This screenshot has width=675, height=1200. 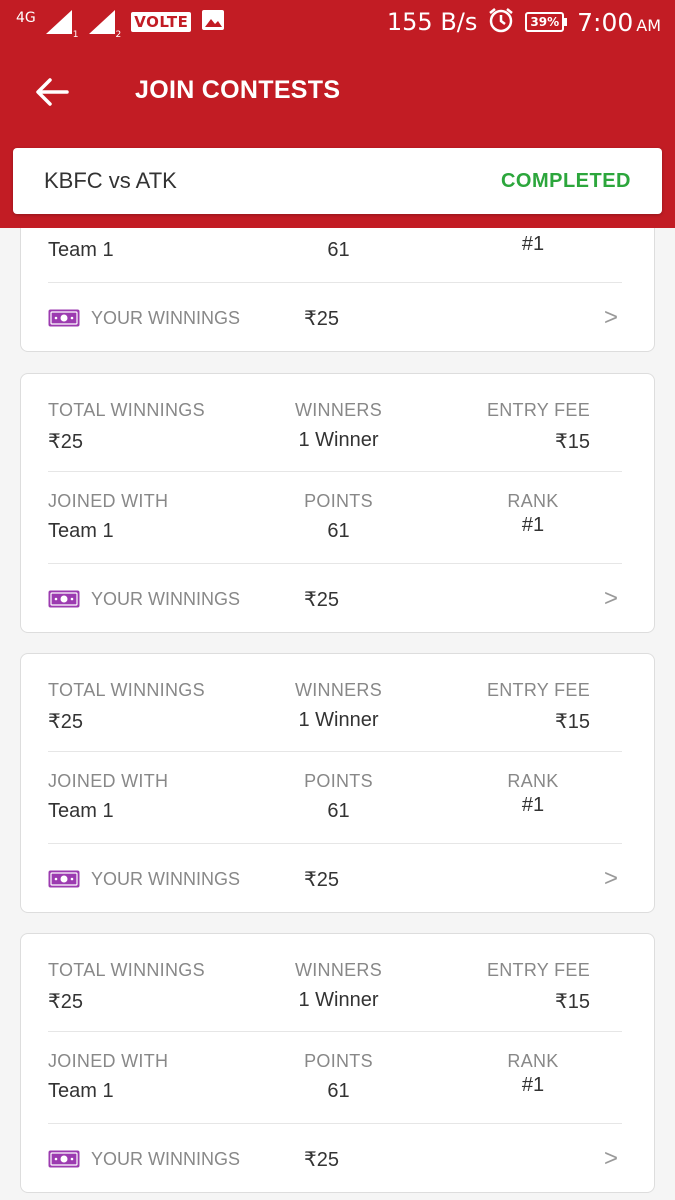 I want to click on match-name: KBFC vs ATK, so click(x=110, y=180).